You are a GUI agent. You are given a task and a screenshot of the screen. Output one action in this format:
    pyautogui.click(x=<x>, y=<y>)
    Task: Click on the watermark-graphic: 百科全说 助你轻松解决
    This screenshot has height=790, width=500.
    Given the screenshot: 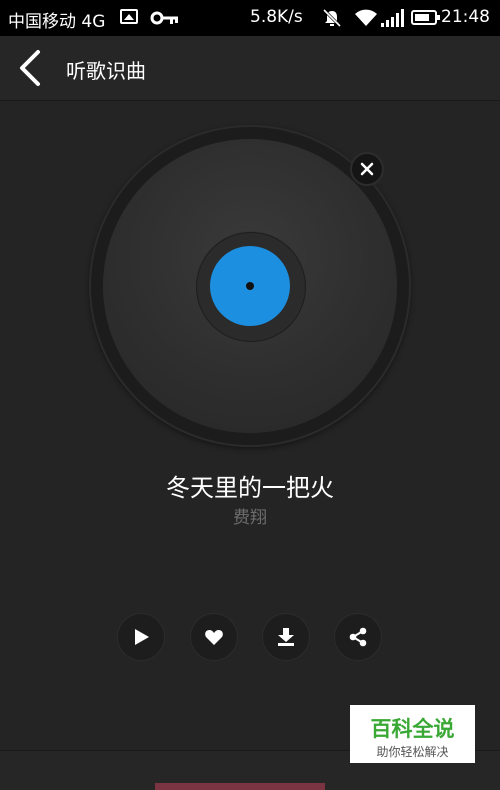 What is the action you would take?
    pyautogui.click(x=413, y=738)
    